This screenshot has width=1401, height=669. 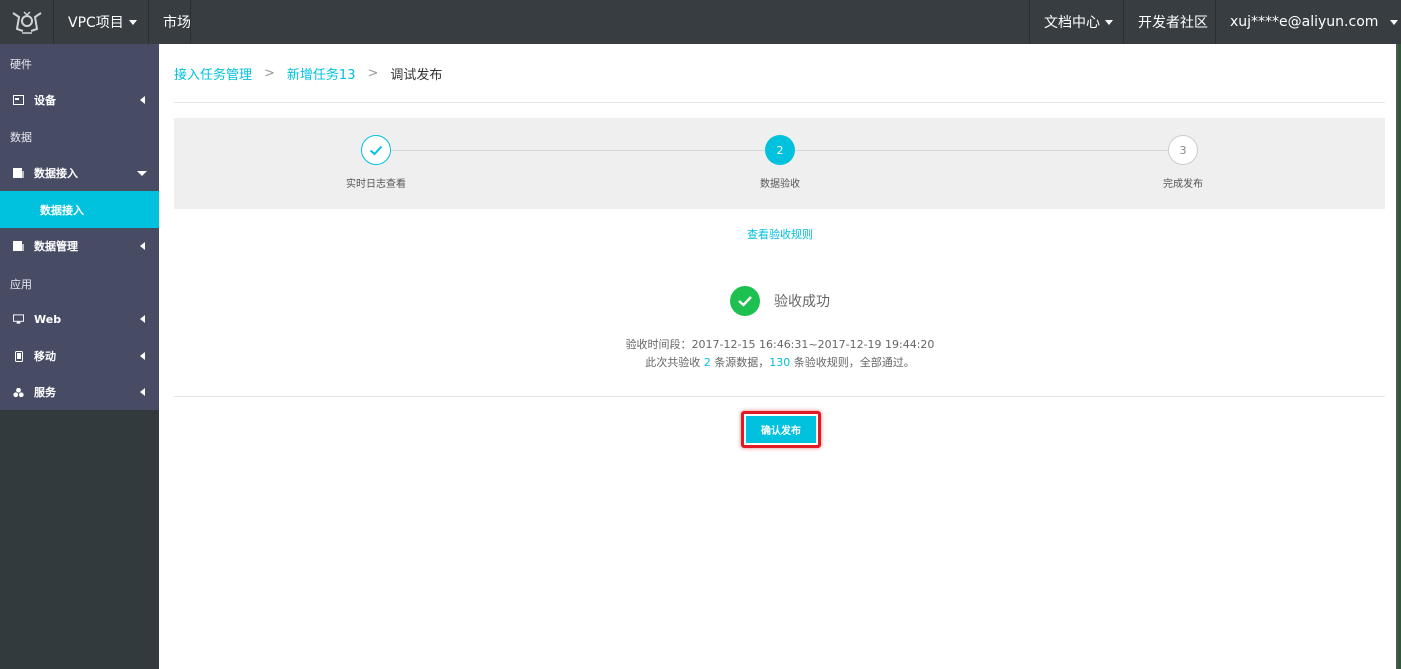 What do you see at coordinates (673, 362) in the screenshot?
I see `summary-prefix: 此次共验收` at bounding box center [673, 362].